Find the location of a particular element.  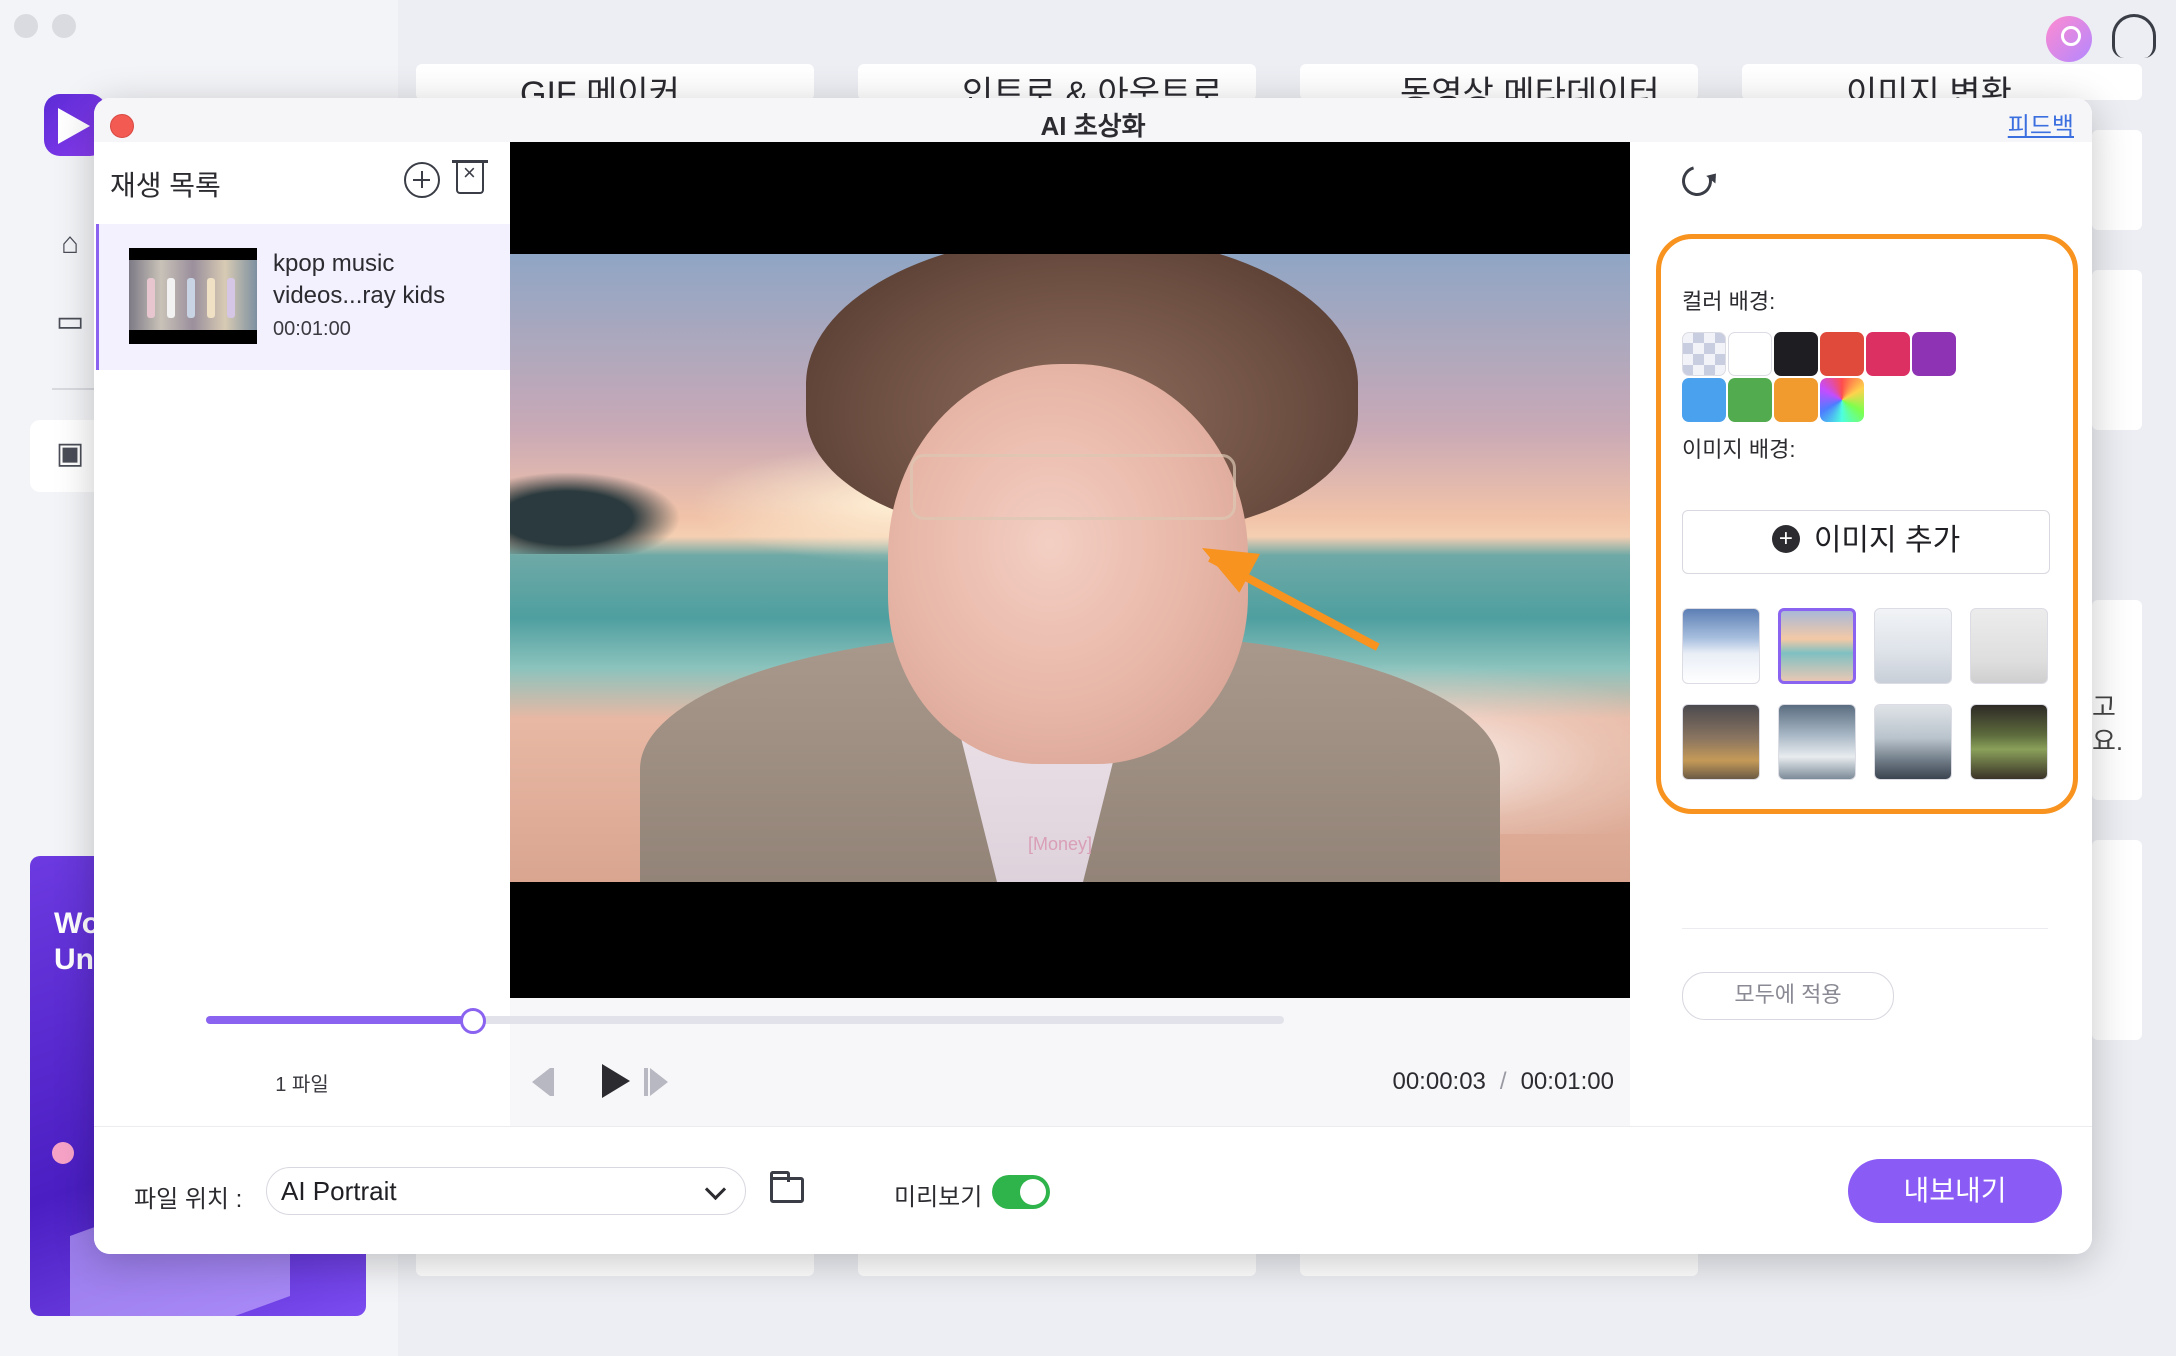

video-subtitle: [Money] is located at coordinates (1060, 844).